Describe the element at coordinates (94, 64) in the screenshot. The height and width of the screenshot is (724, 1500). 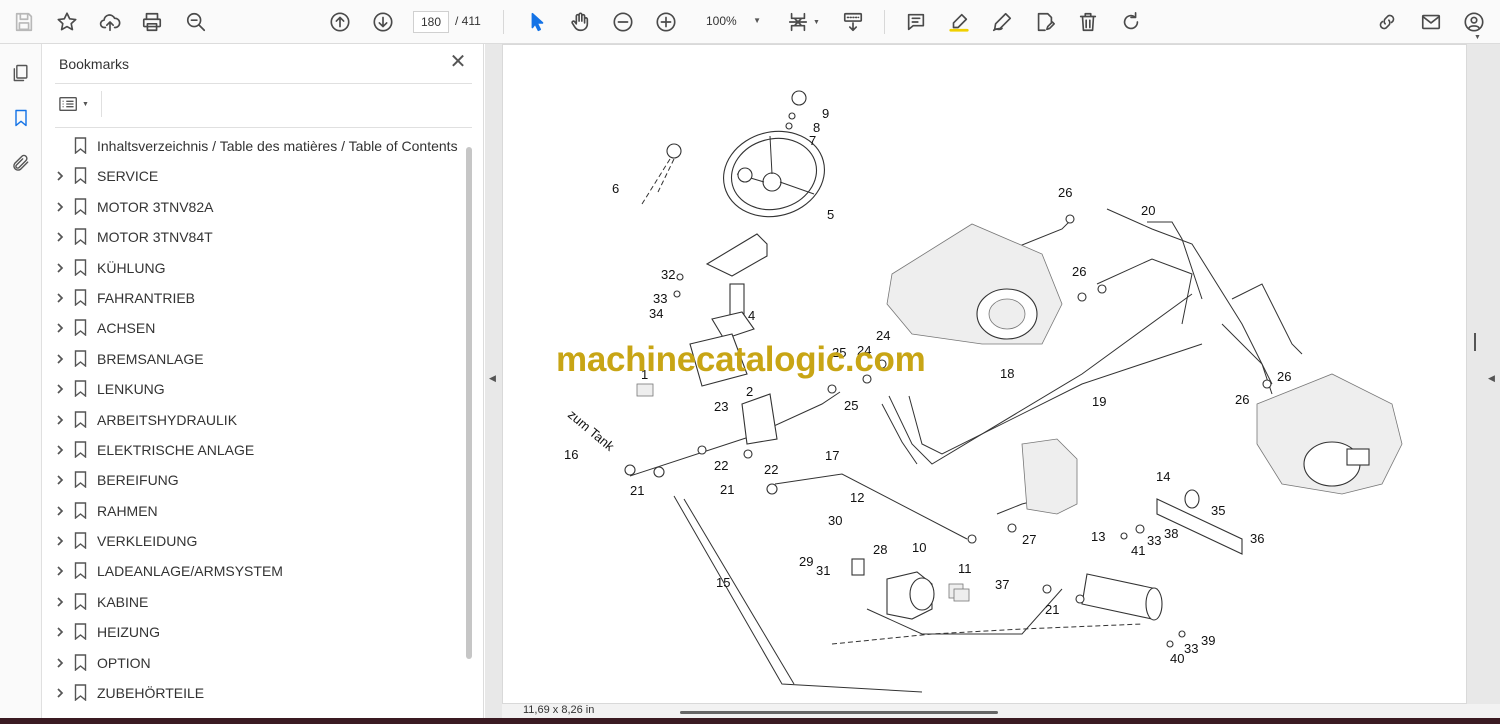
I see `bookmarks-panel-title: Bookmarks` at that location.